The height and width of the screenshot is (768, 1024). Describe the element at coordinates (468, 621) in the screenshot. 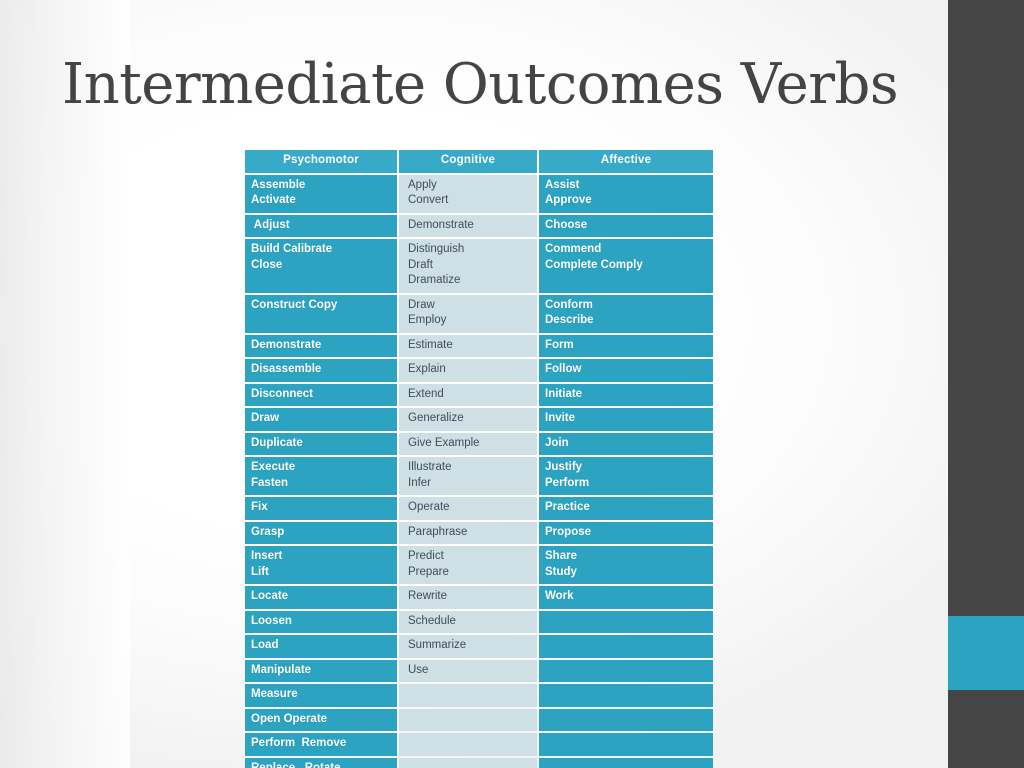

I see `table-cell-cognitive: Schedule` at that location.